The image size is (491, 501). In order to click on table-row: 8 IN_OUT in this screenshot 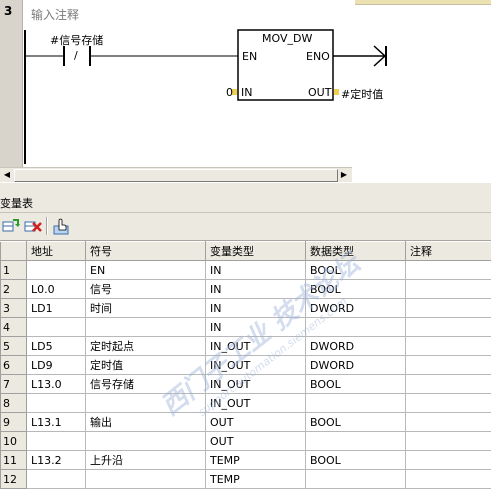, I will do `click(245, 403)`.